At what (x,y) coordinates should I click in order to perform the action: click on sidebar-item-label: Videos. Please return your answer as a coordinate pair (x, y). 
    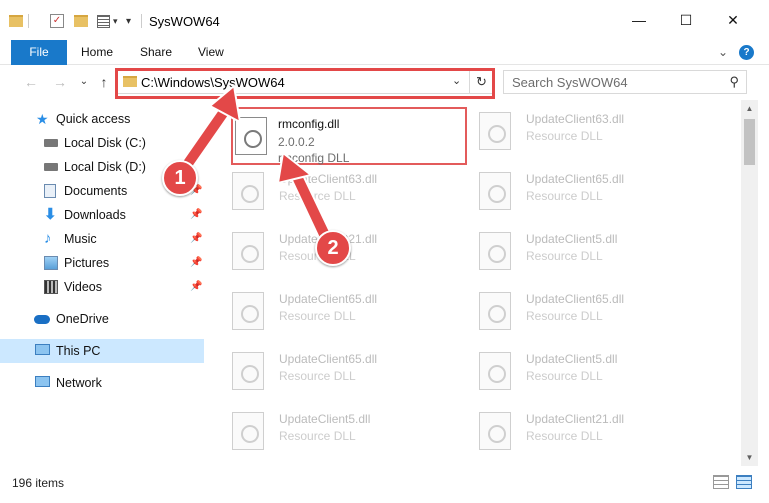
    Looking at the image, I should click on (83, 287).